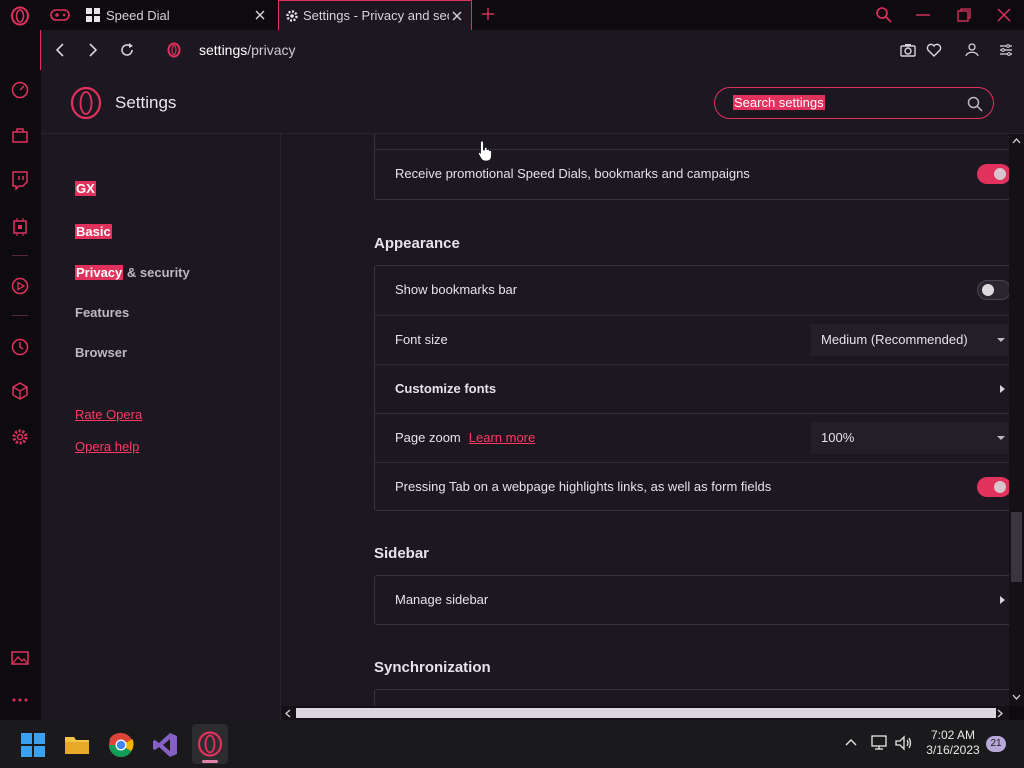 Image resolution: width=1024 pixels, height=768 pixels. What do you see at coordinates (646, 713) in the screenshot?
I see `horizontal-scroll-thumb` at bounding box center [646, 713].